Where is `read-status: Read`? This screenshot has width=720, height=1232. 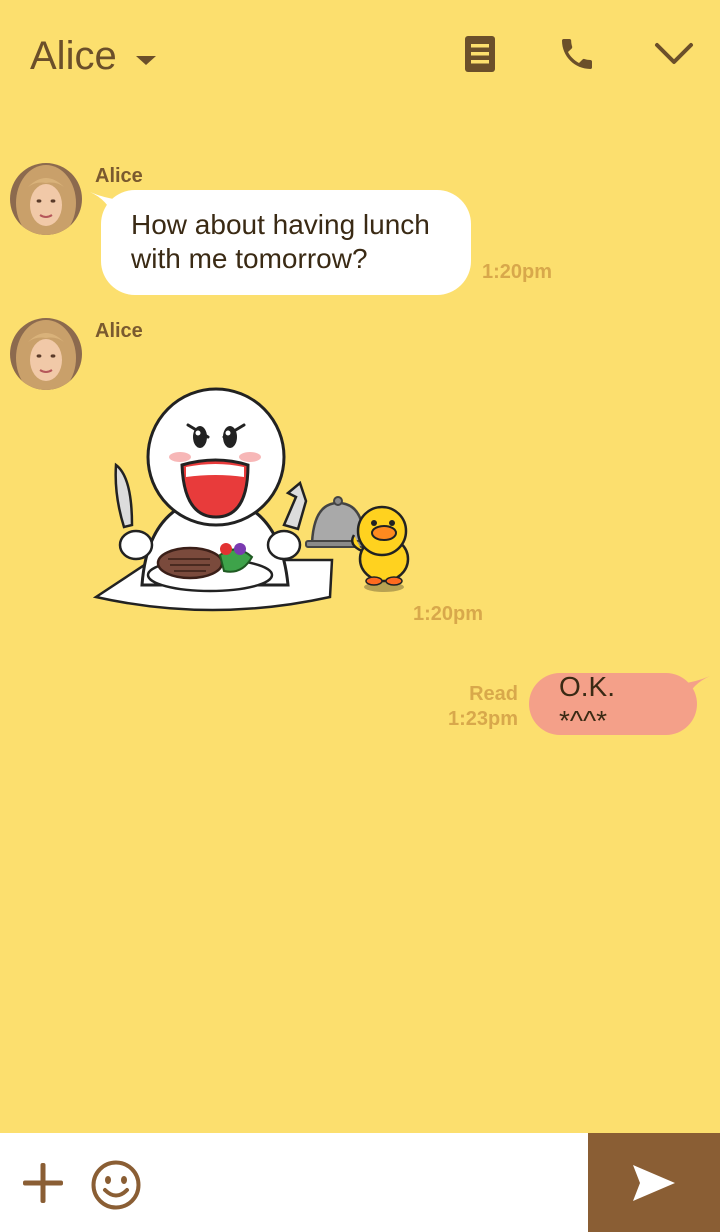
read-status: Read is located at coordinates (493, 694).